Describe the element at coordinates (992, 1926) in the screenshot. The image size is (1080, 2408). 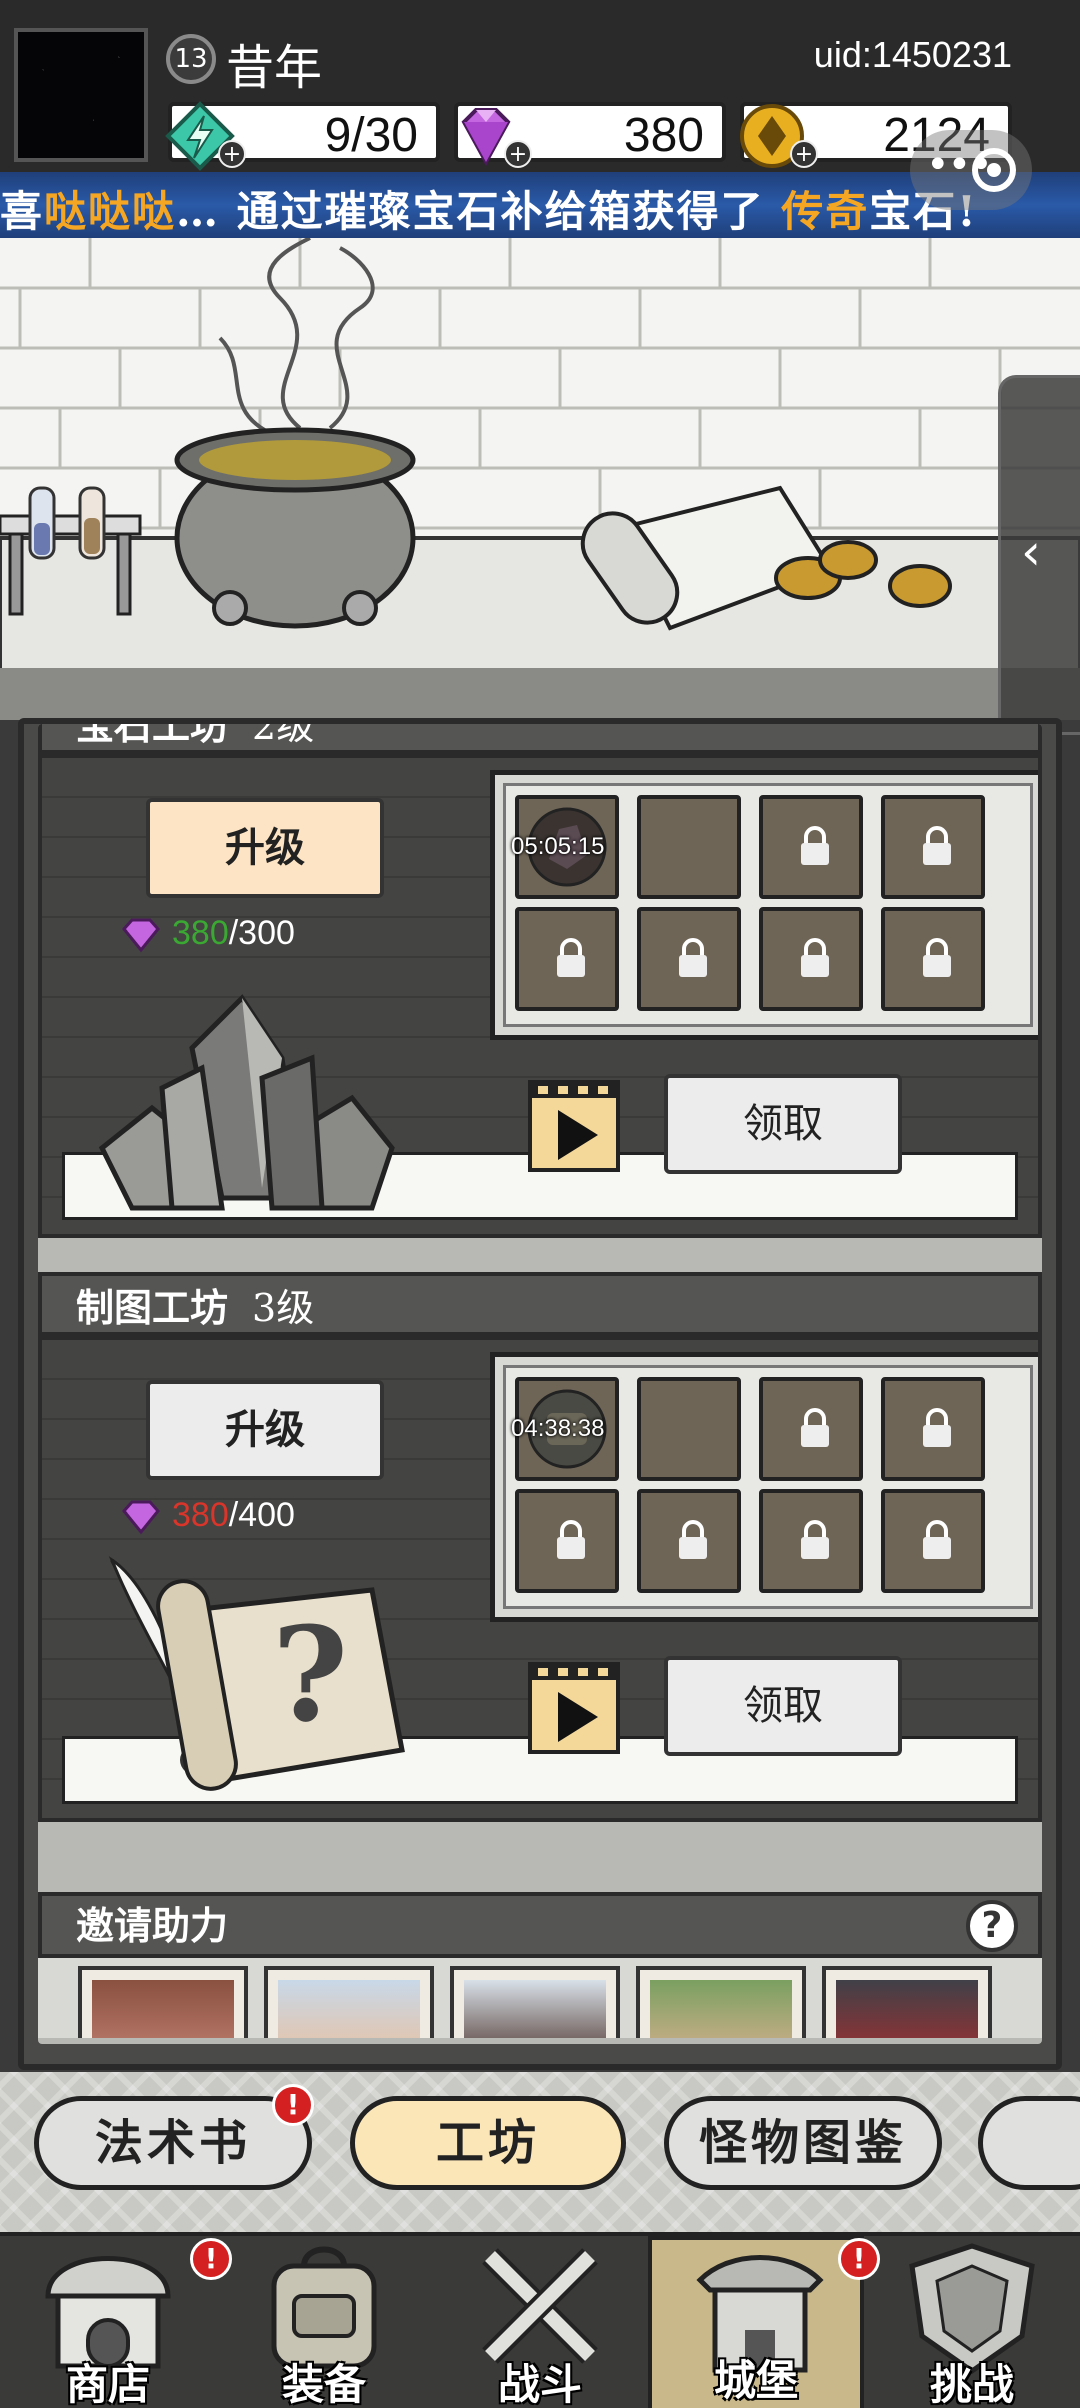
I see `help-icon: ?` at that location.